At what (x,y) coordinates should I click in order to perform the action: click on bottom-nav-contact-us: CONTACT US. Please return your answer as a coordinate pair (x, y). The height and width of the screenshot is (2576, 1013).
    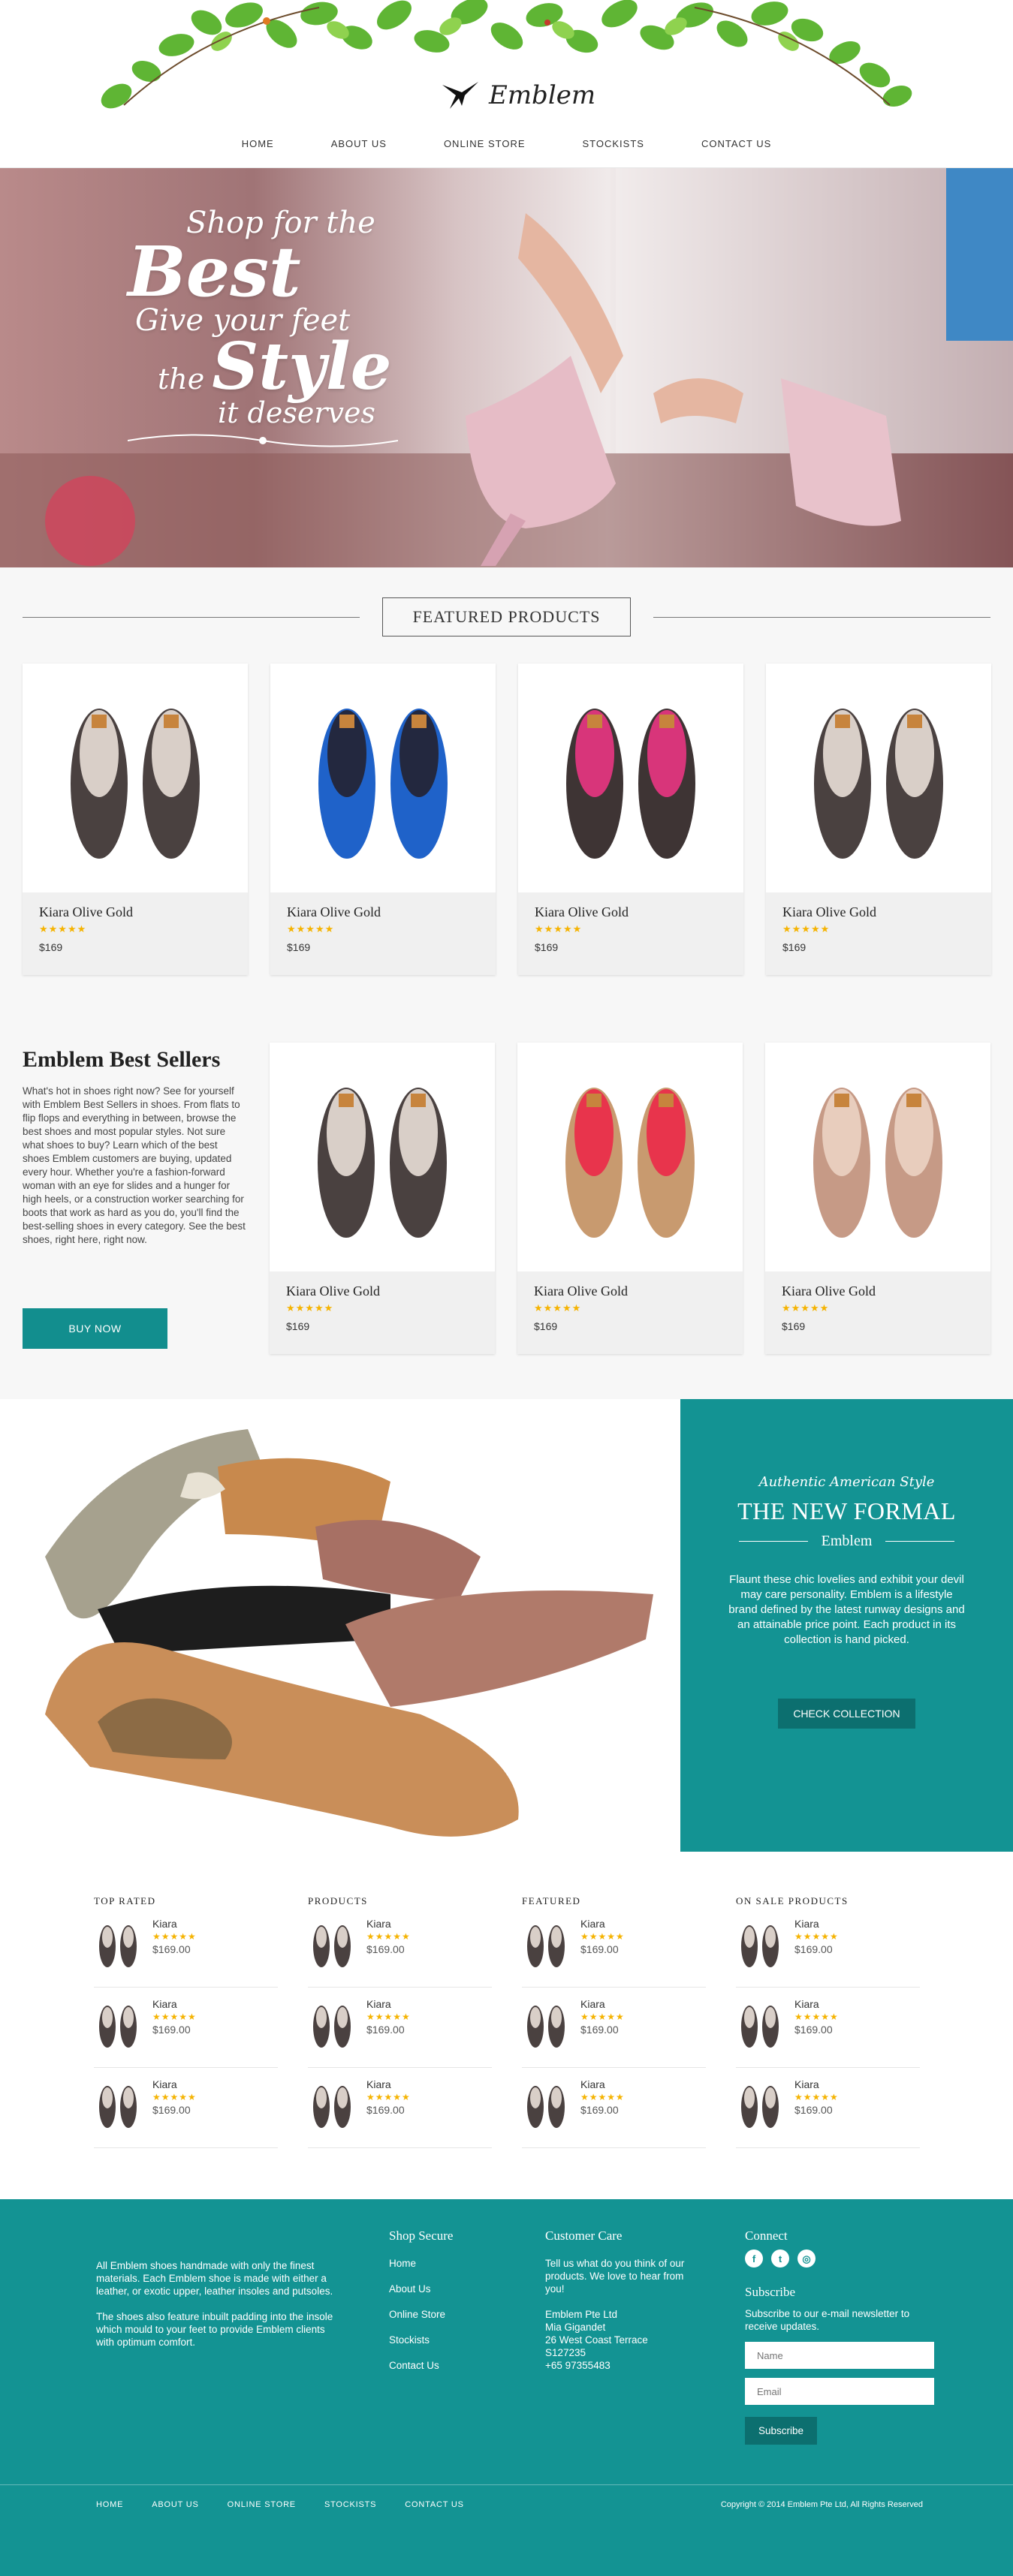
    Looking at the image, I should click on (435, 2504).